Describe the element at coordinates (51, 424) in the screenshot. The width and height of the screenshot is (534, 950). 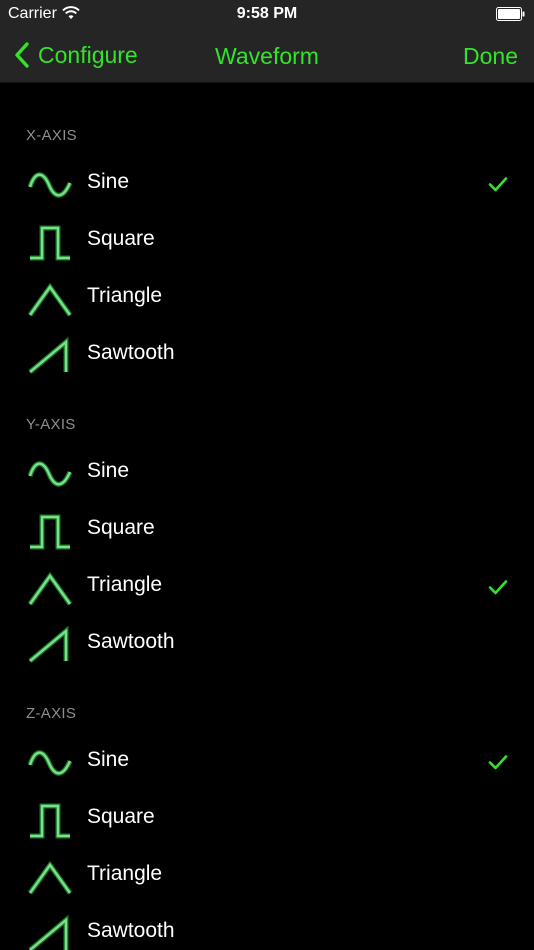
I see `section-header: Y-AXIS` at that location.